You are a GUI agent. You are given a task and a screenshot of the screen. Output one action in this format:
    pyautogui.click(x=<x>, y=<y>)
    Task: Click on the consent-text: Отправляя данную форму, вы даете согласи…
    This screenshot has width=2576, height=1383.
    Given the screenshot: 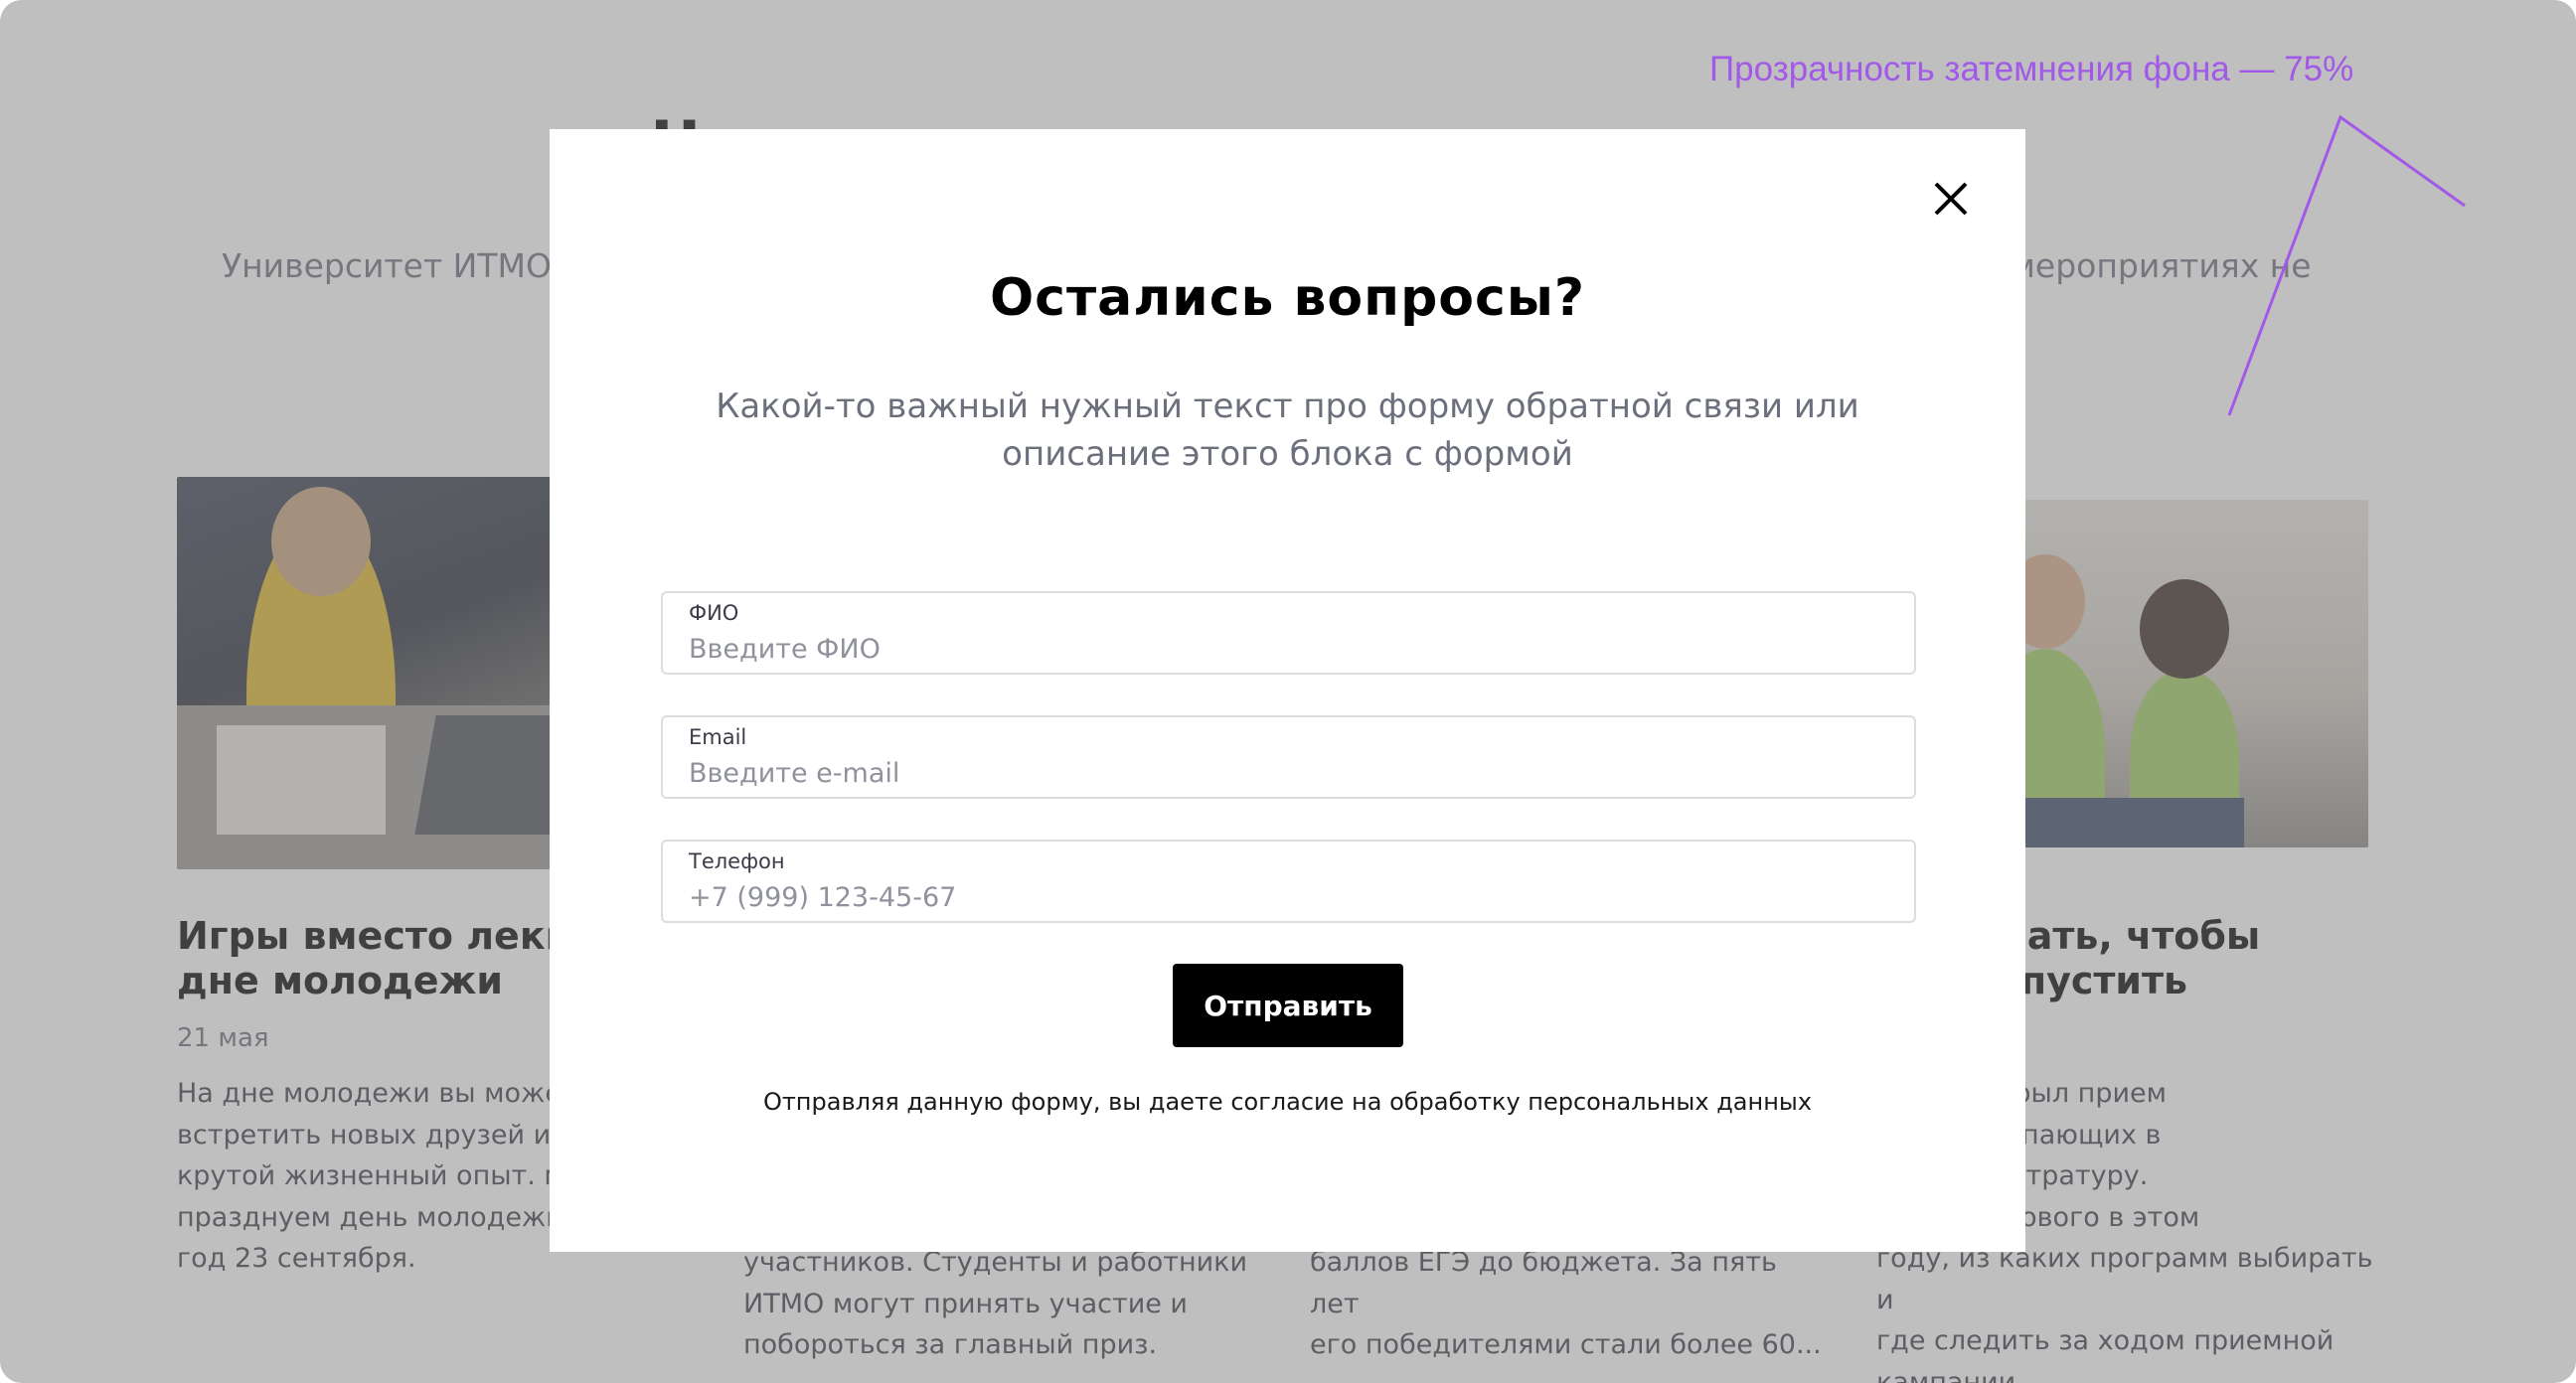 What is the action you would take?
    pyautogui.click(x=1287, y=1102)
    